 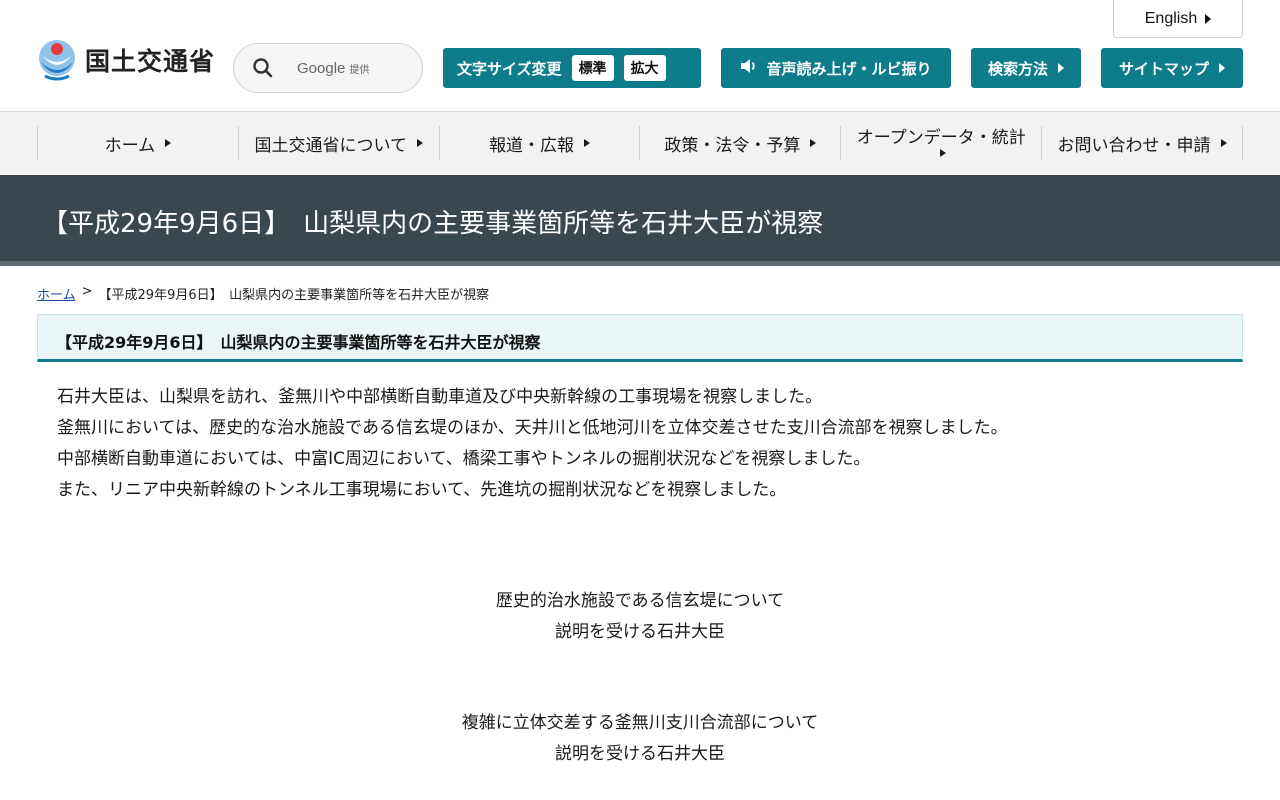 I want to click on nav-item-label: 報道・広報, so click(x=532, y=145).